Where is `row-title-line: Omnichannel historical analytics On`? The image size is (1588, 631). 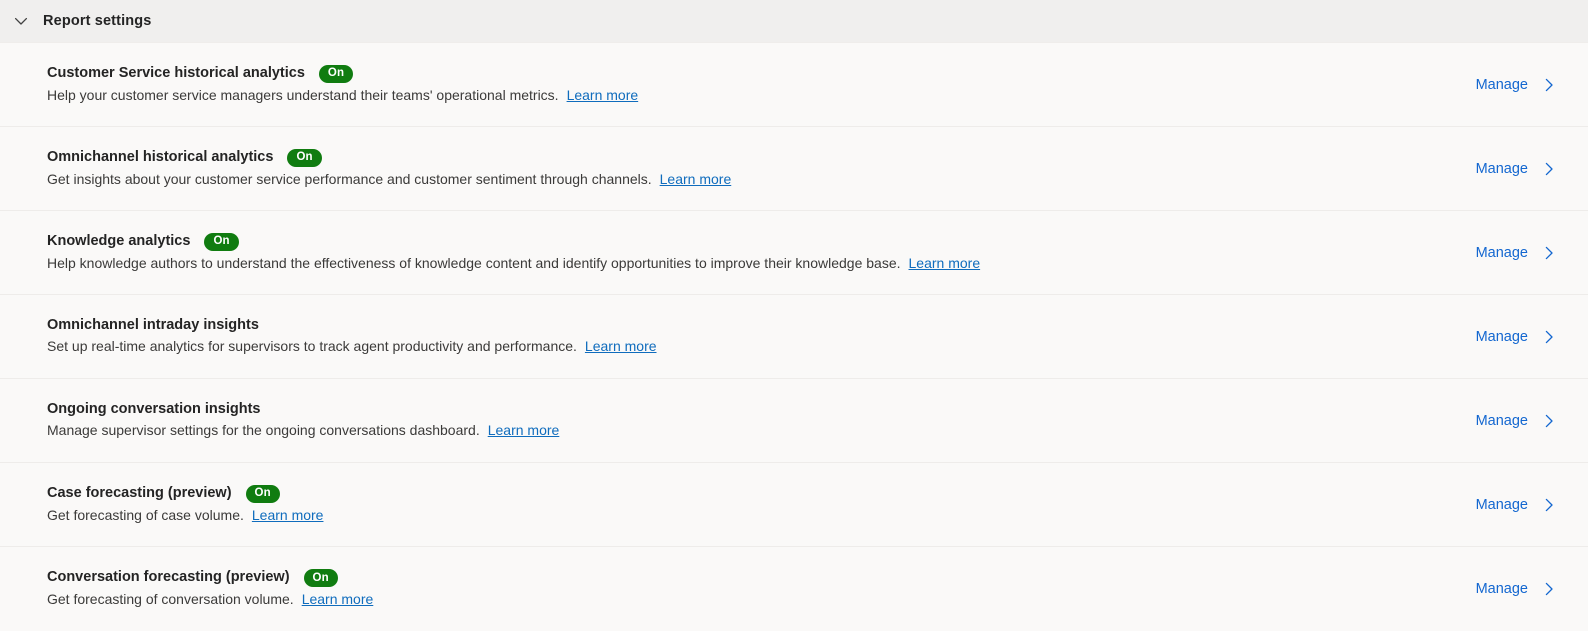 row-title-line: Omnichannel historical analytics On is located at coordinates (389, 157).